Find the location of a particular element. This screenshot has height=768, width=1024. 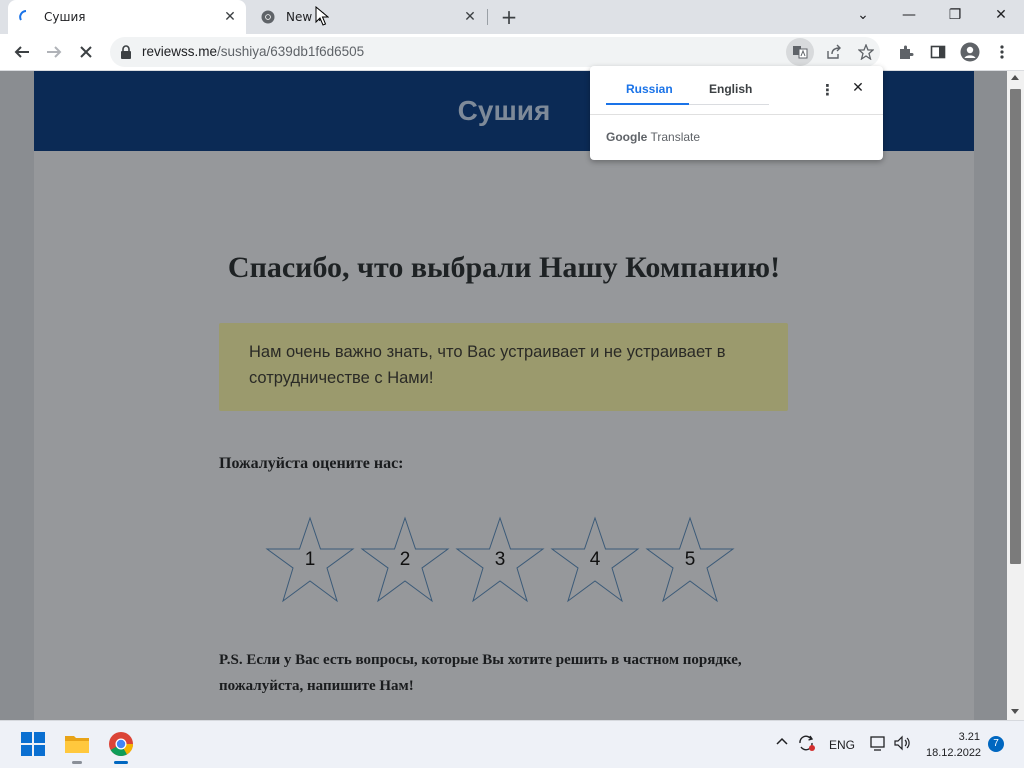

stop-button is located at coordinates (86, 52).